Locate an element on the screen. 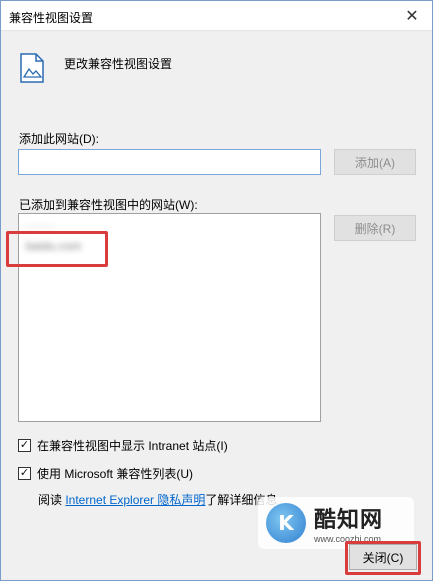 Image resolution: width=433 pixels, height=581 pixels. intranet-option: ✓ 在兼容性视图中显示 Intranet 站点(I) is located at coordinates (123, 445).